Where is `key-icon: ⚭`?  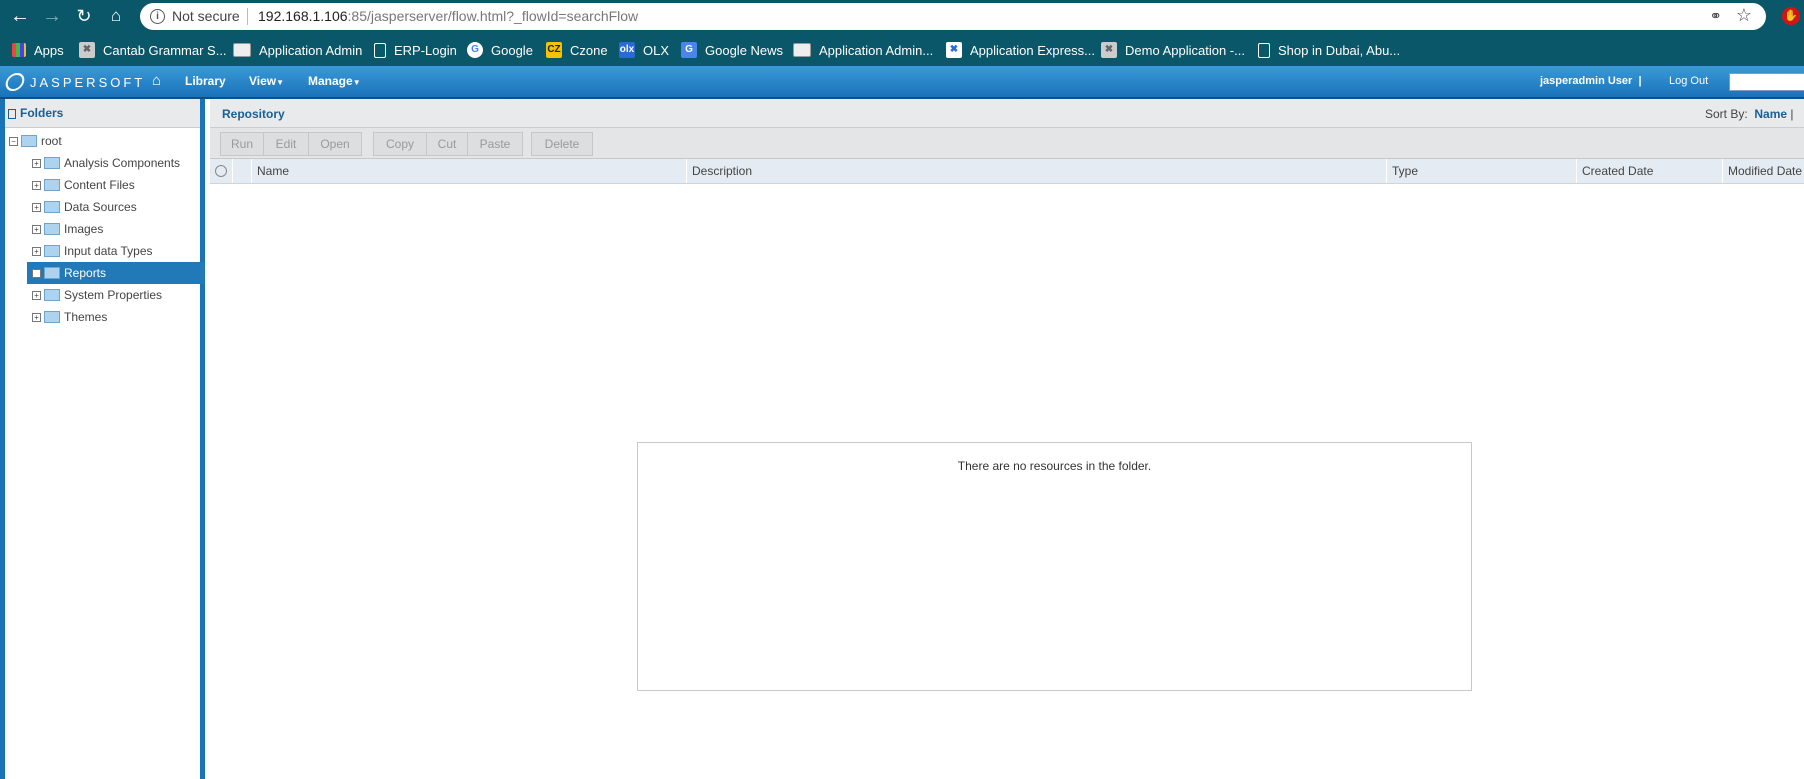
key-icon: ⚭ is located at coordinates (1715, 16).